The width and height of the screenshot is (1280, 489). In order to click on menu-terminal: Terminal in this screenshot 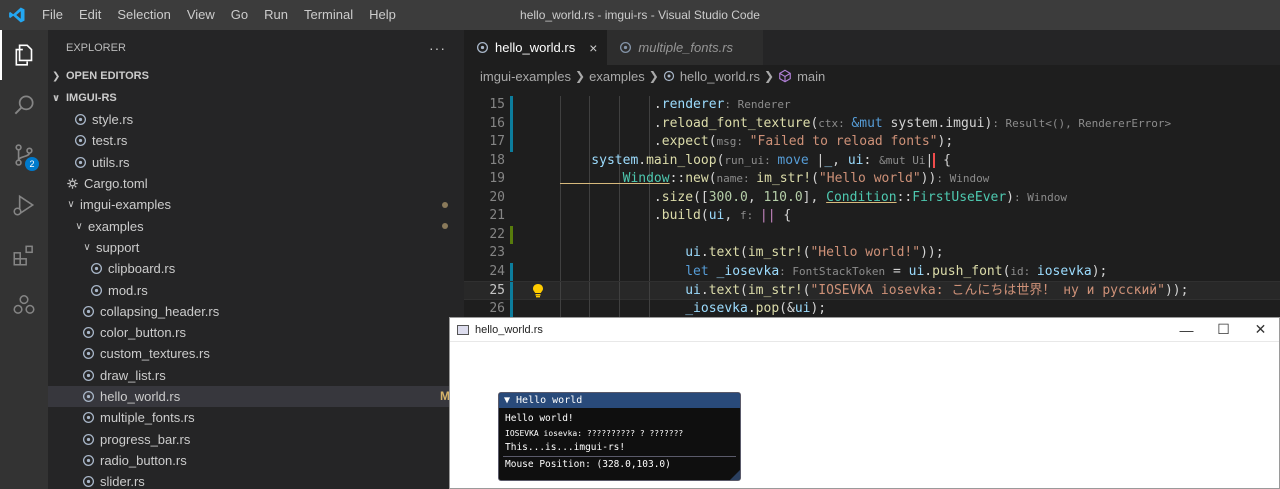, I will do `click(328, 15)`.